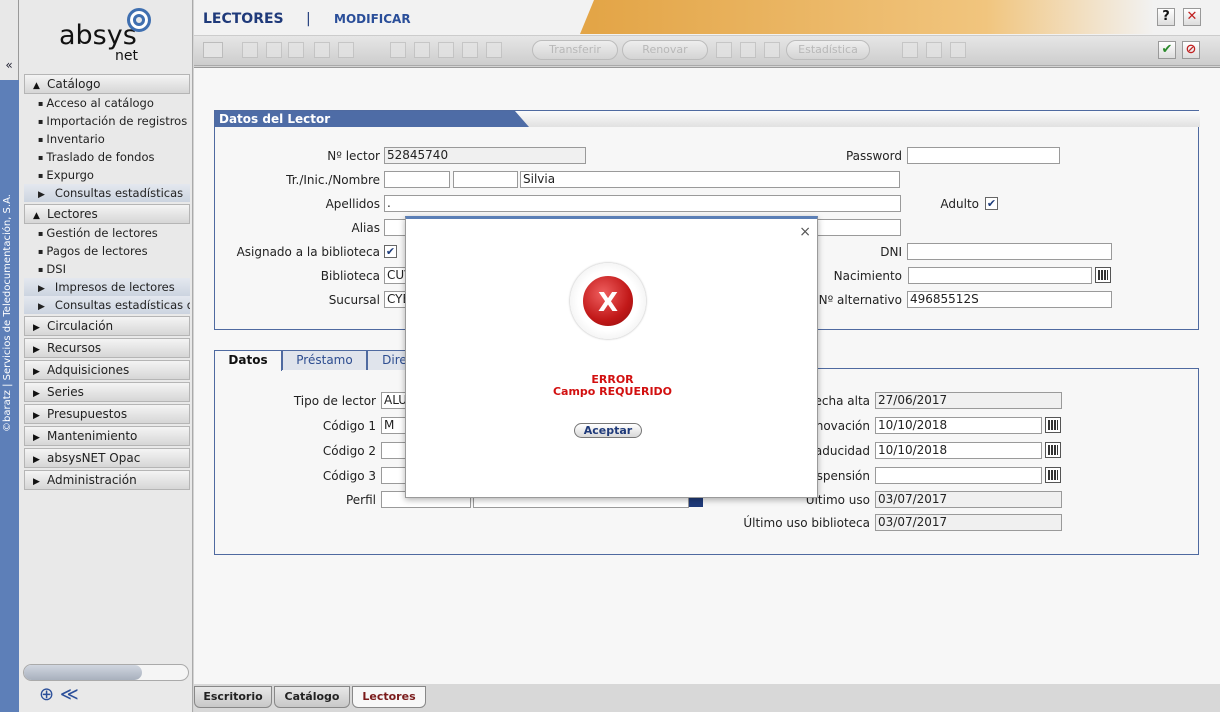  What do you see at coordinates (1166, 17) in the screenshot?
I see `help-button: ?` at bounding box center [1166, 17].